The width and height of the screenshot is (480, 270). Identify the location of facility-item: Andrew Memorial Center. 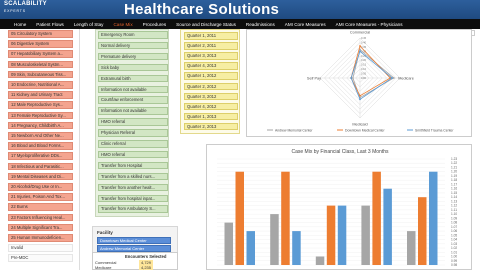
(134, 248).